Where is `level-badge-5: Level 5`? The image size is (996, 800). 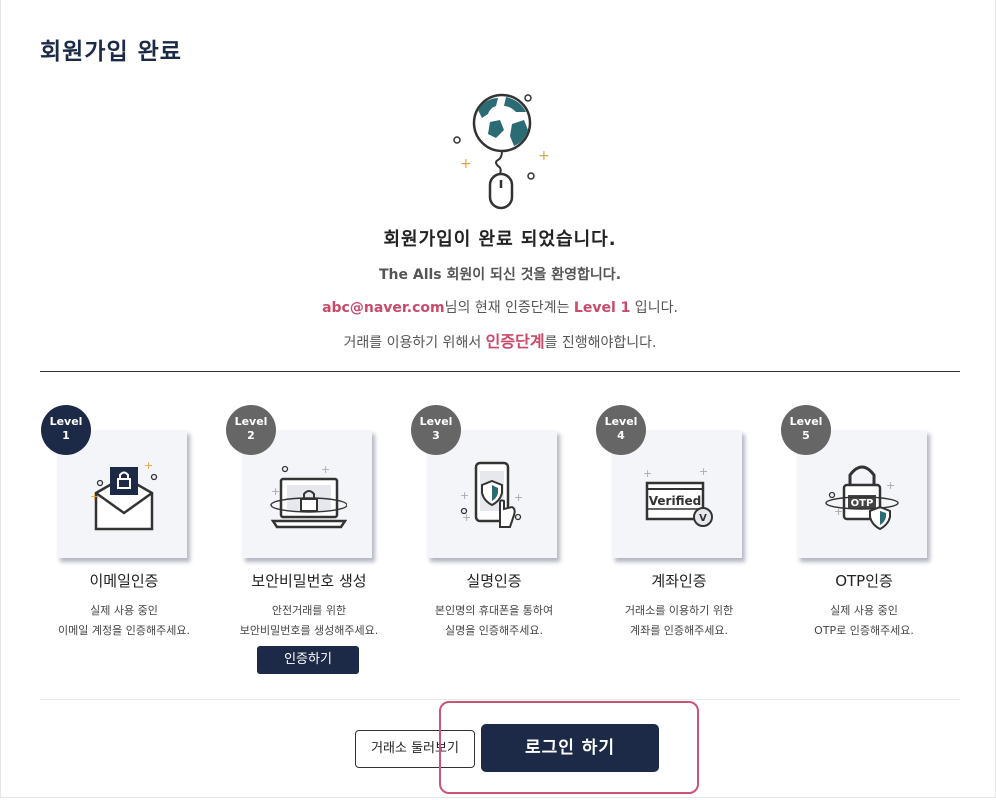
level-badge-5: Level 5 is located at coordinates (806, 430).